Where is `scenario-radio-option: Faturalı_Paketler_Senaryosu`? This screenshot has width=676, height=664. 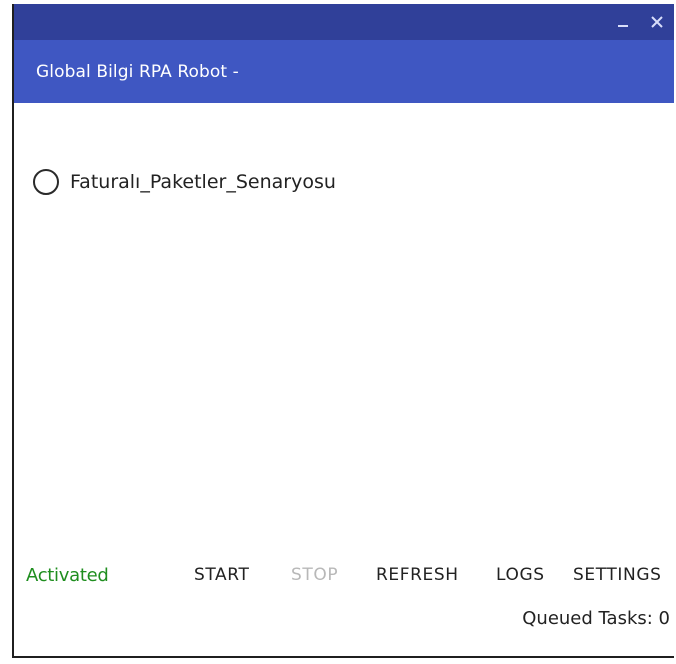
scenario-radio-option: Faturalı_Paketler_Senaryosu is located at coordinates (184, 182).